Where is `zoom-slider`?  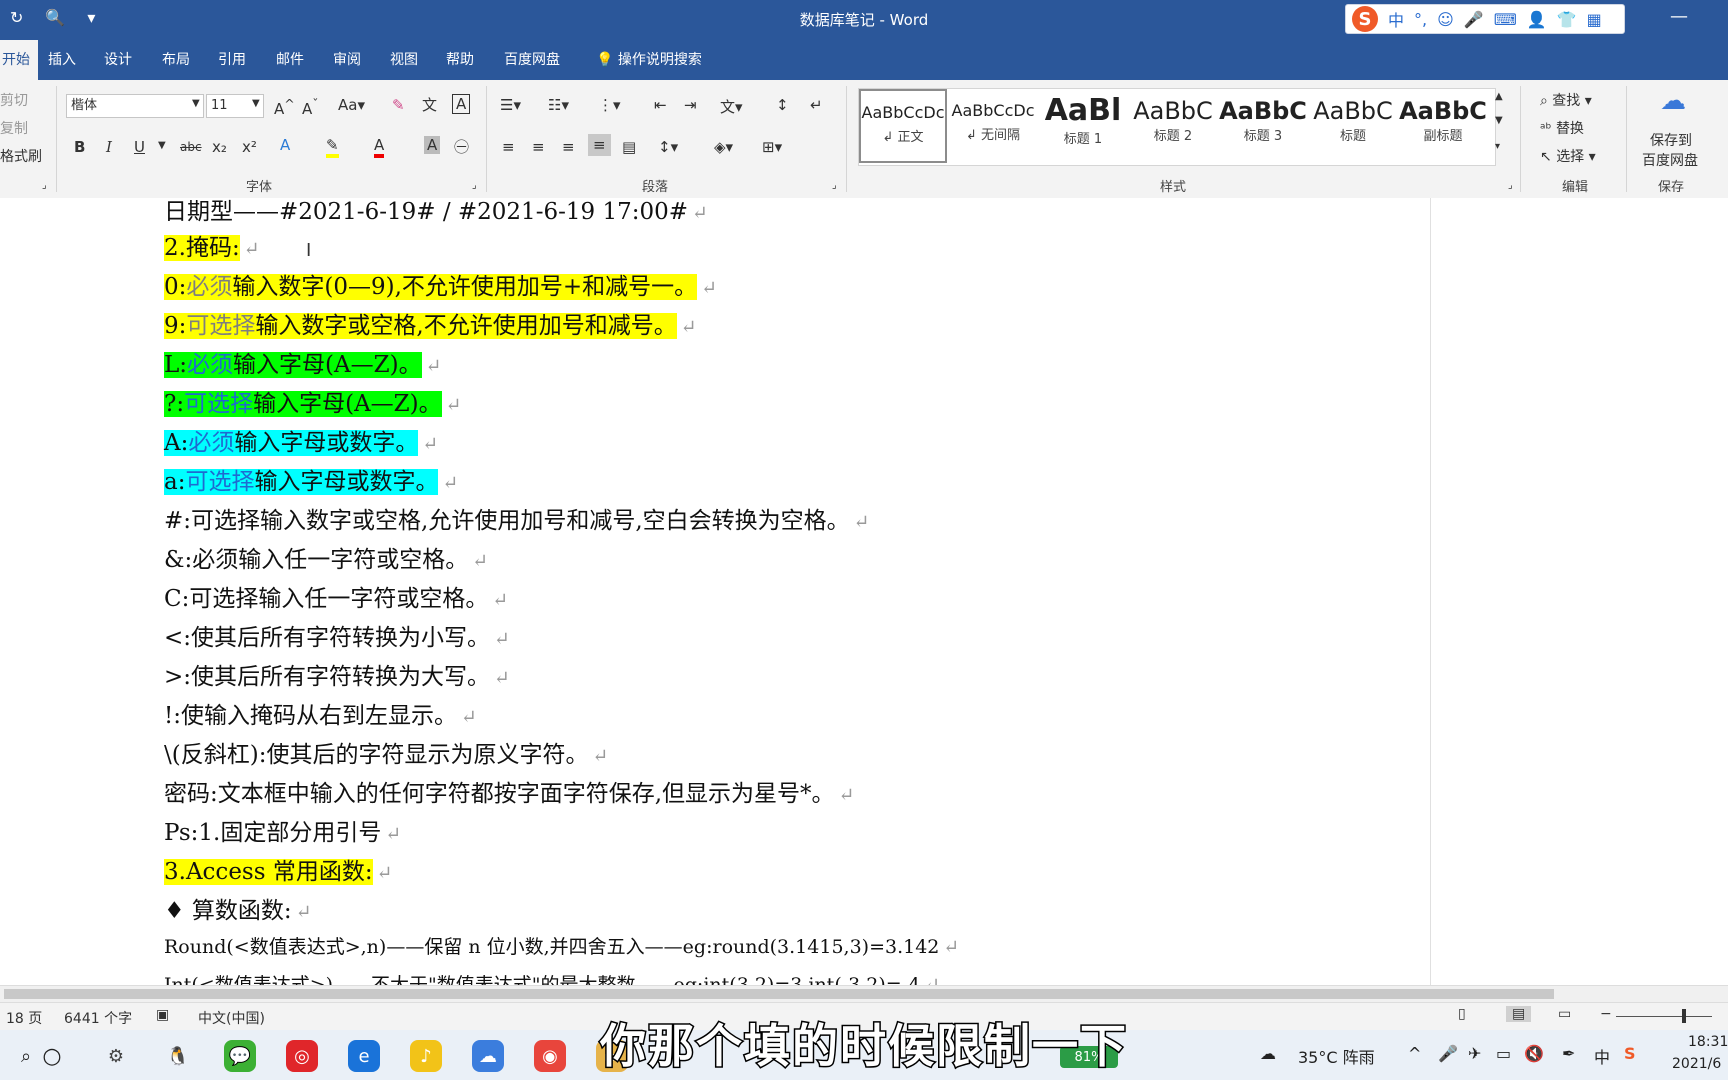 zoom-slider is located at coordinates (1664, 1016).